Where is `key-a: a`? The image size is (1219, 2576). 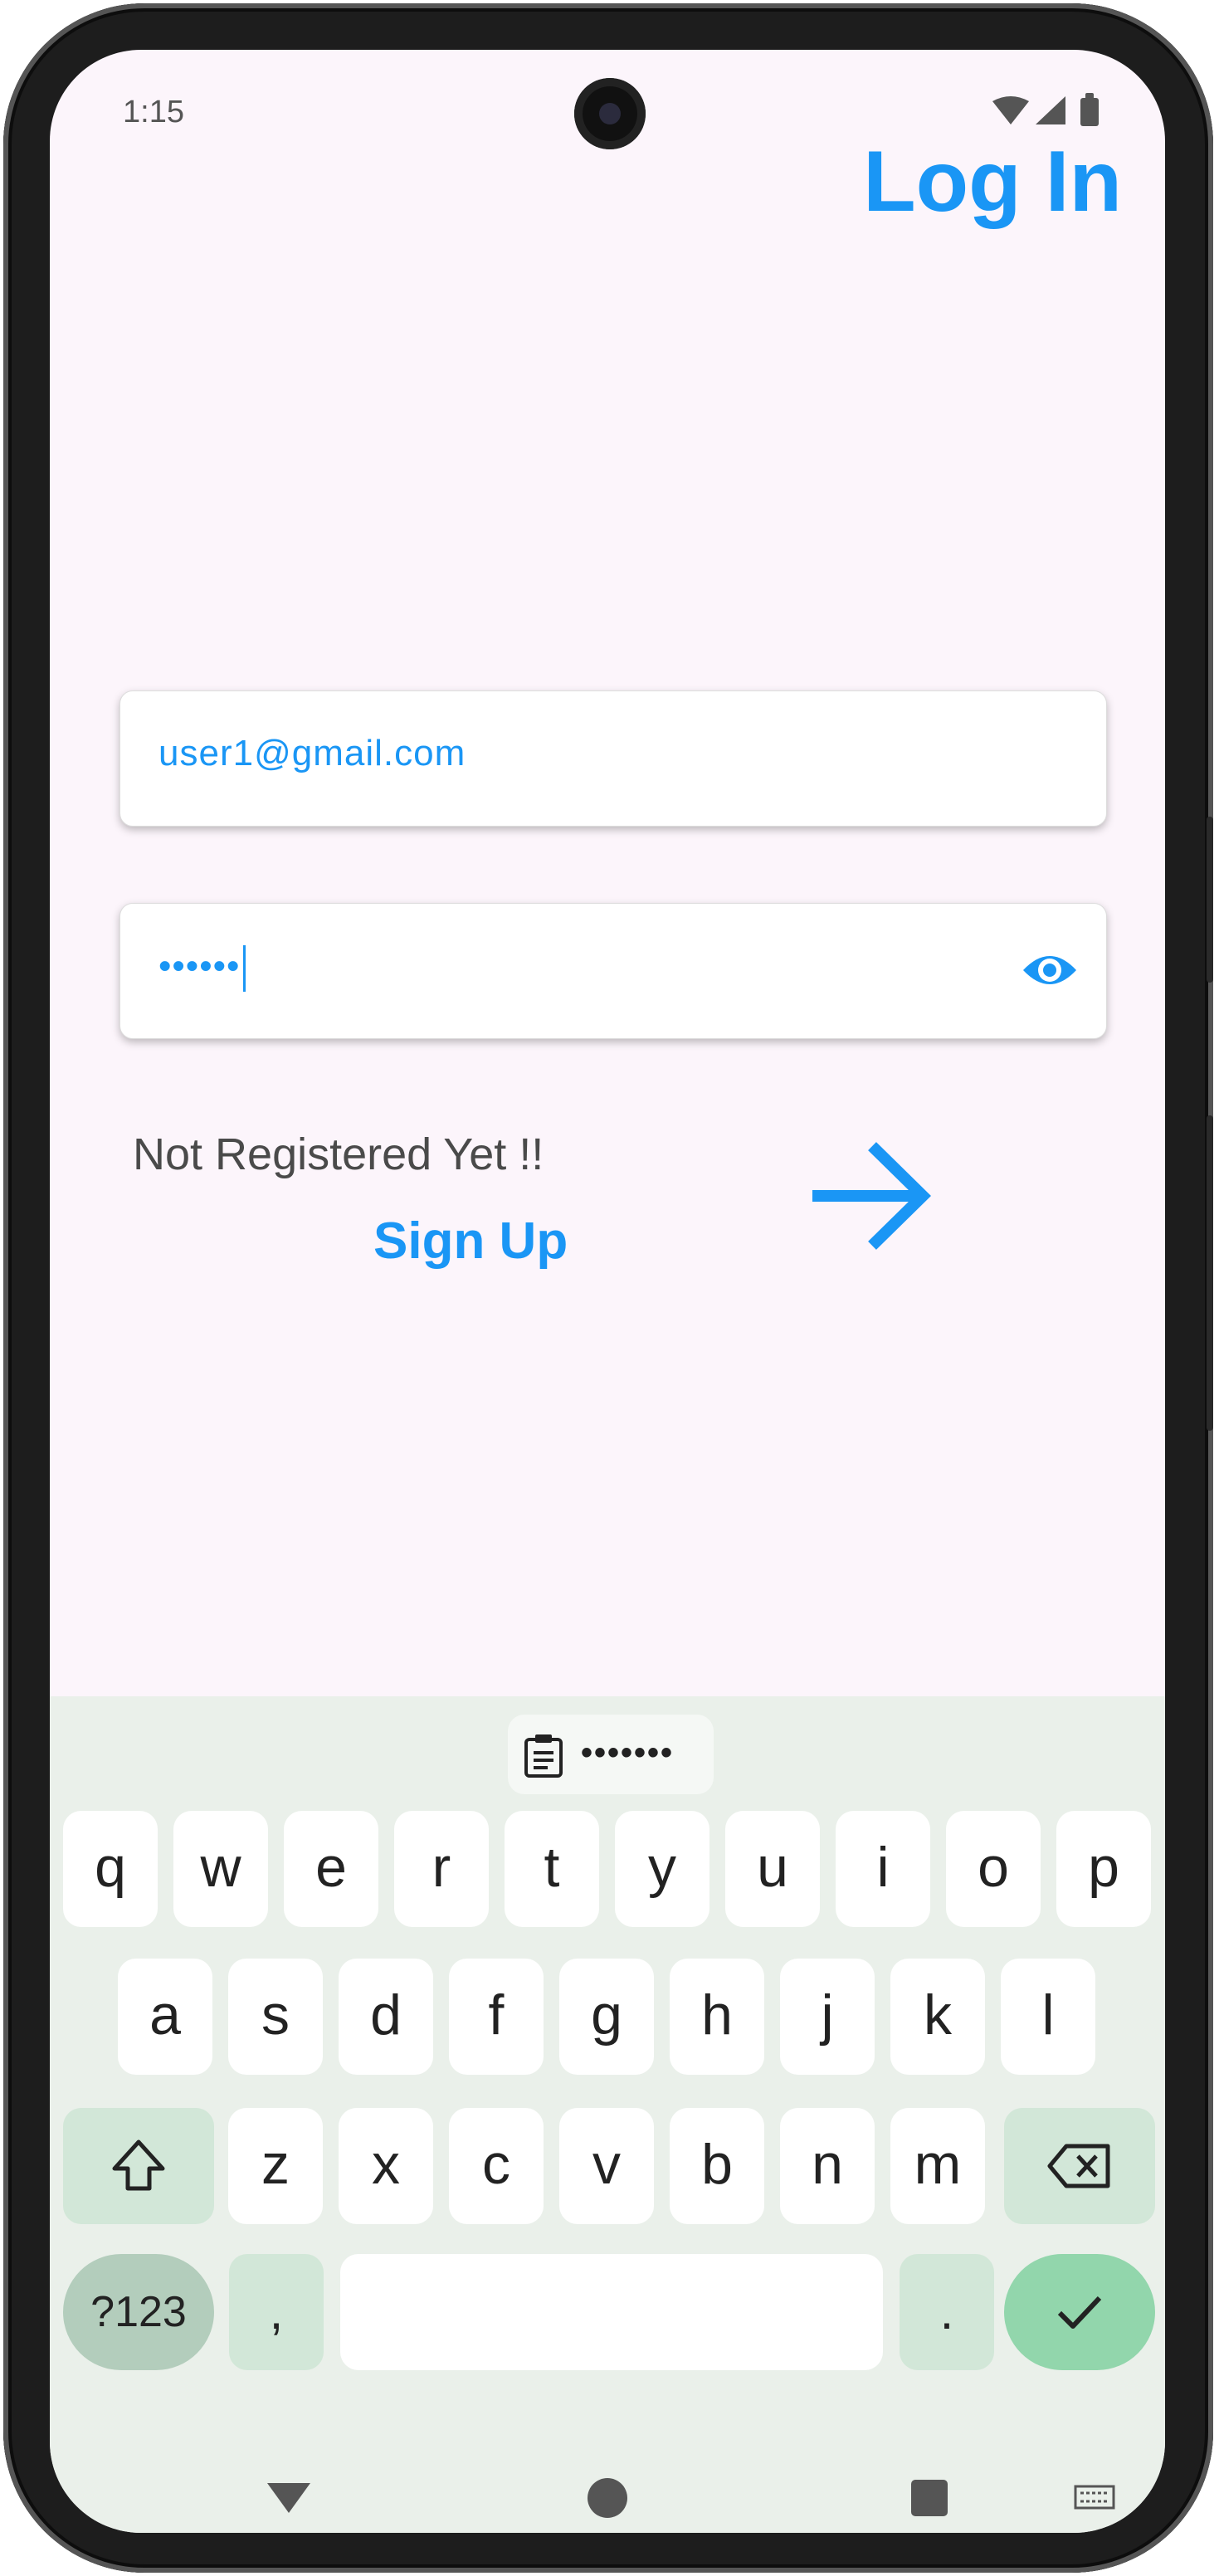 key-a: a is located at coordinates (165, 2017).